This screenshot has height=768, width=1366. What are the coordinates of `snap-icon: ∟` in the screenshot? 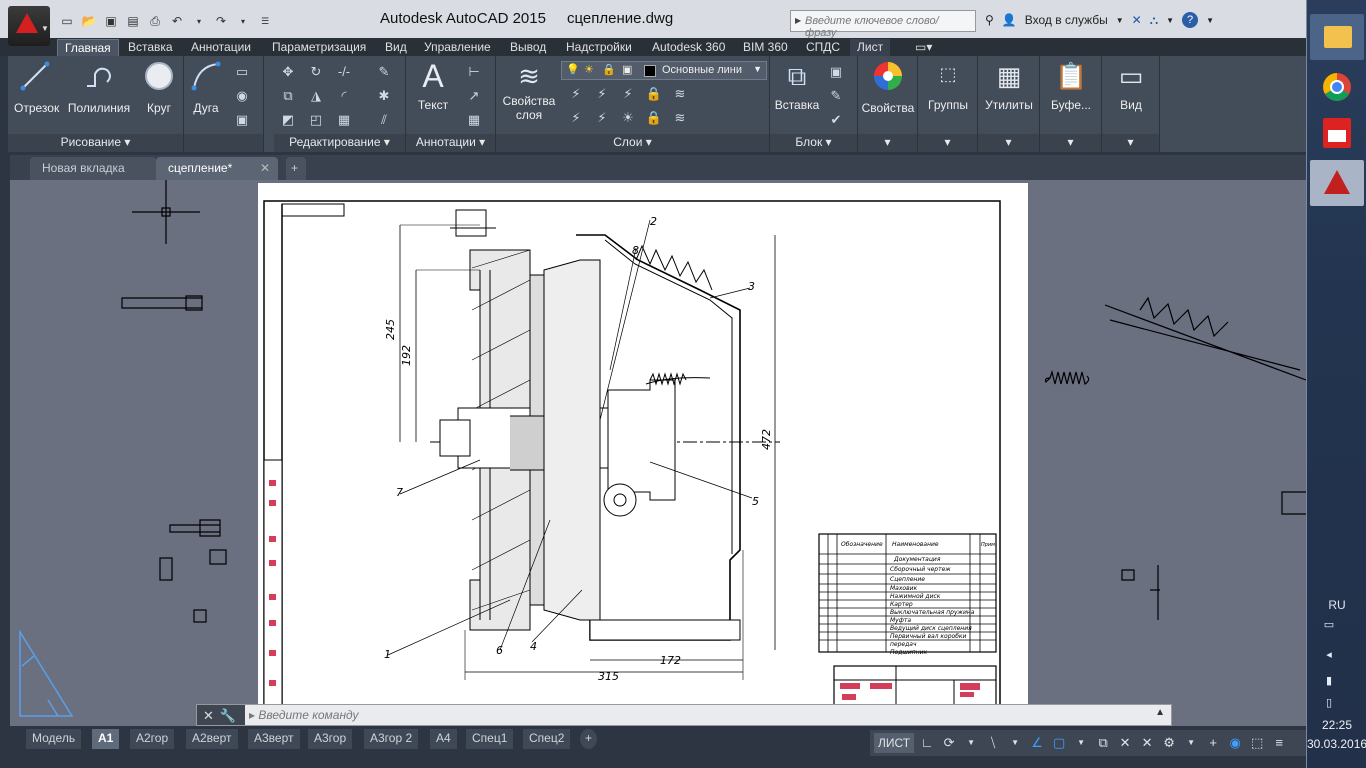 It's located at (927, 743).